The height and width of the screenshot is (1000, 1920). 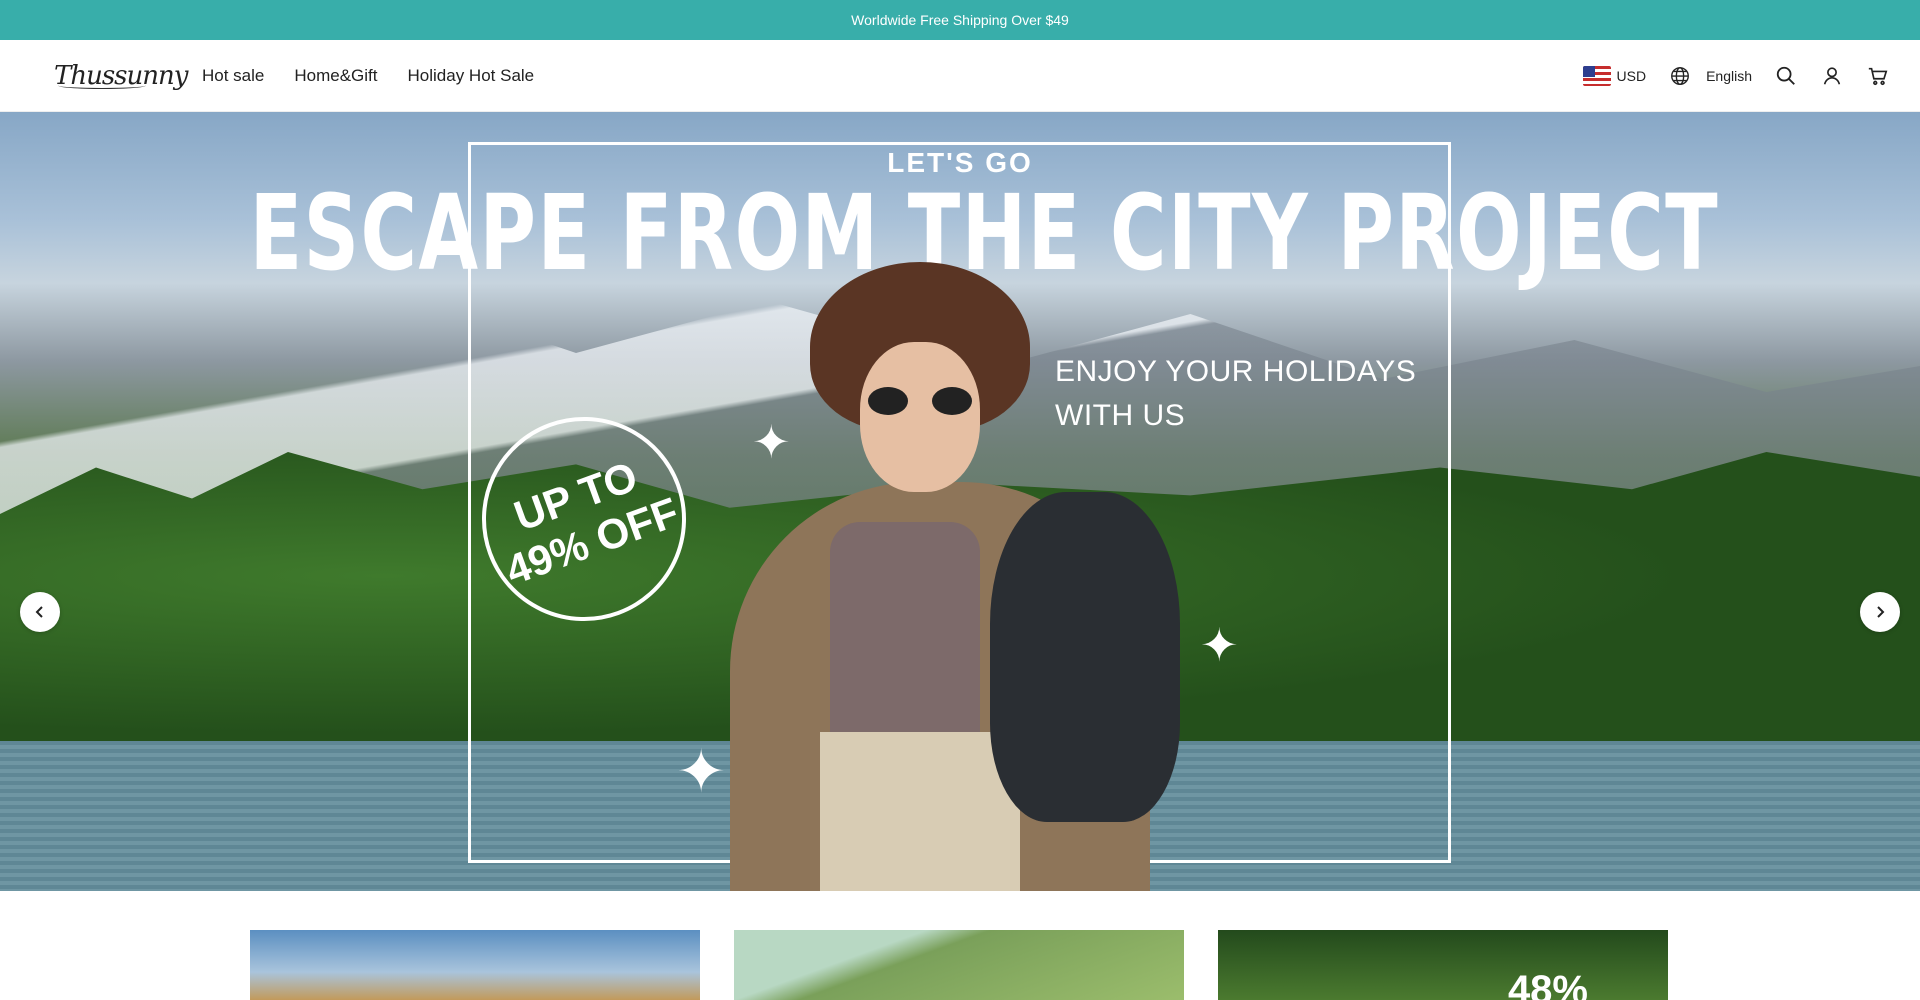 I want to click on carousel-next-button, so click(x=1880, y=612).